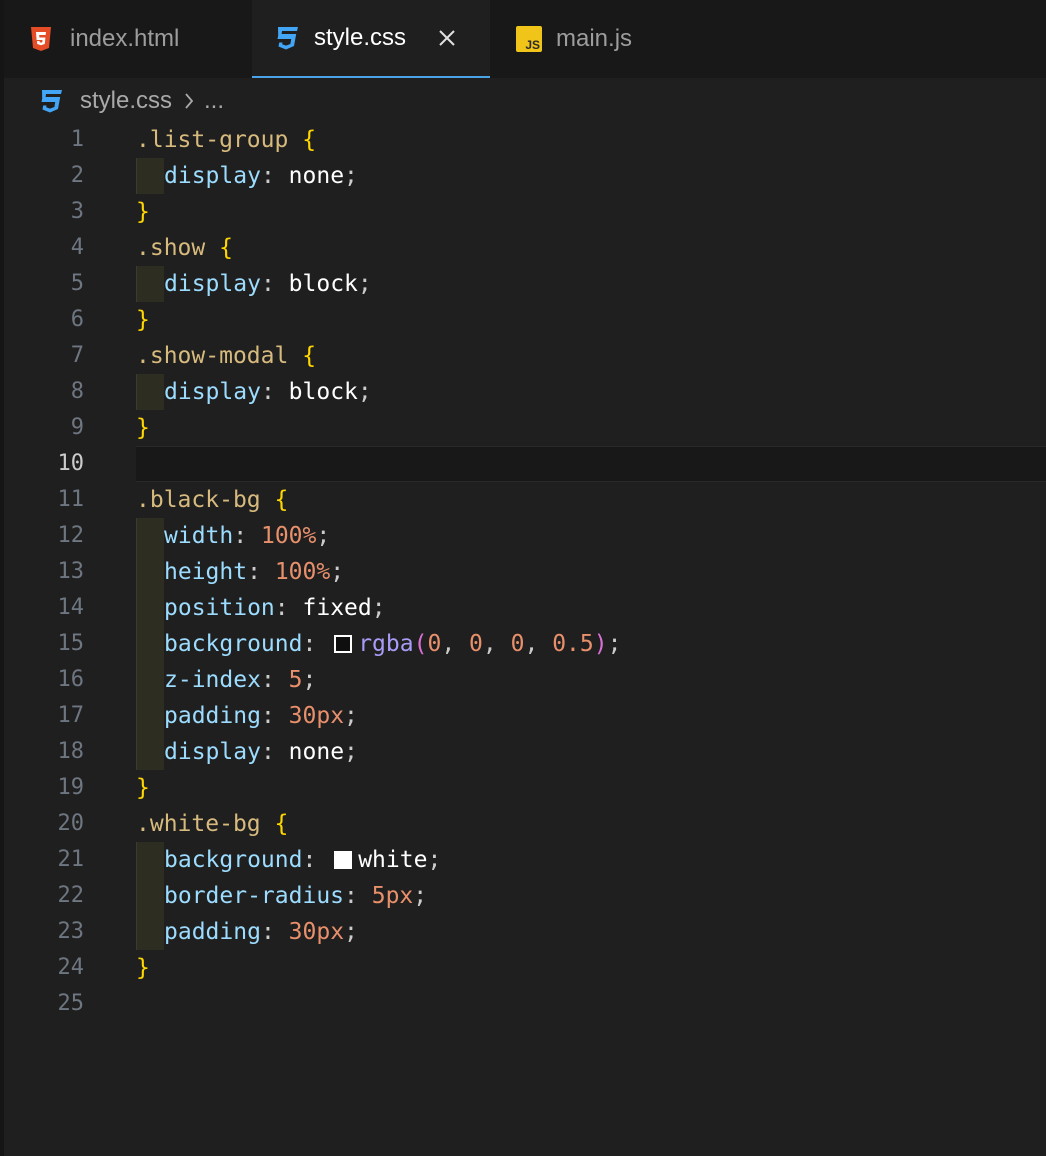  What do you see at coordinates (184, 248) in the screenshot?
I see `code-text: .show {` at bounding box center [184, 248].